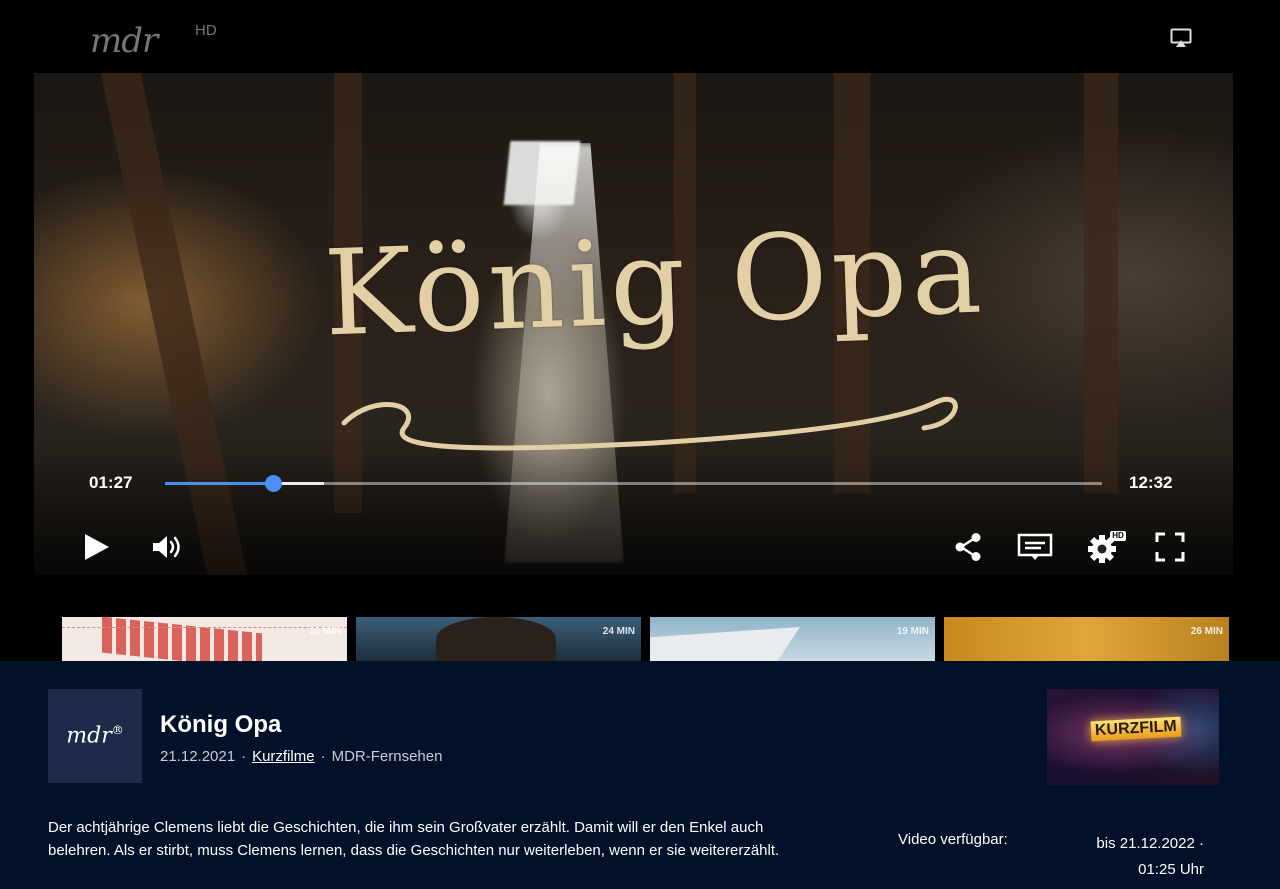  What do you see at coordinates (1122, 857) in the screenshot?
I see `availability-value: bis 21.12.2022 · 01:25 Uhr` at bounding box center [1122, 857].